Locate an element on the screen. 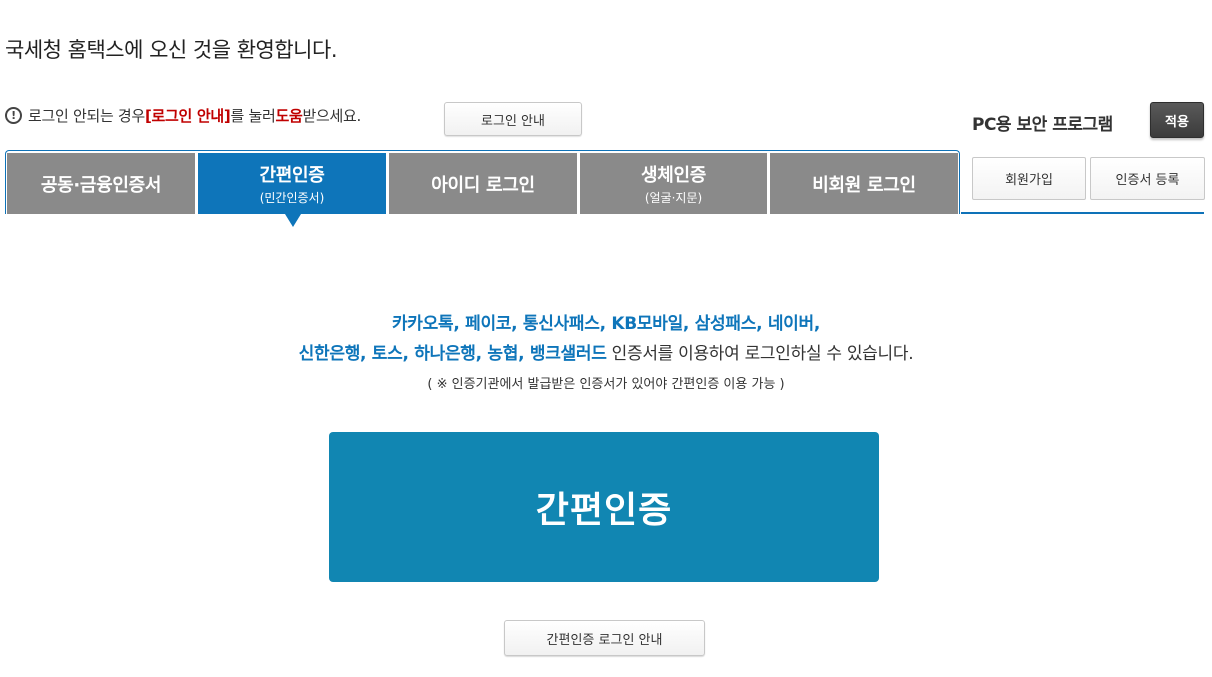  cert-register-button: 인증서 등록 is located at coordinates (1147, 178).